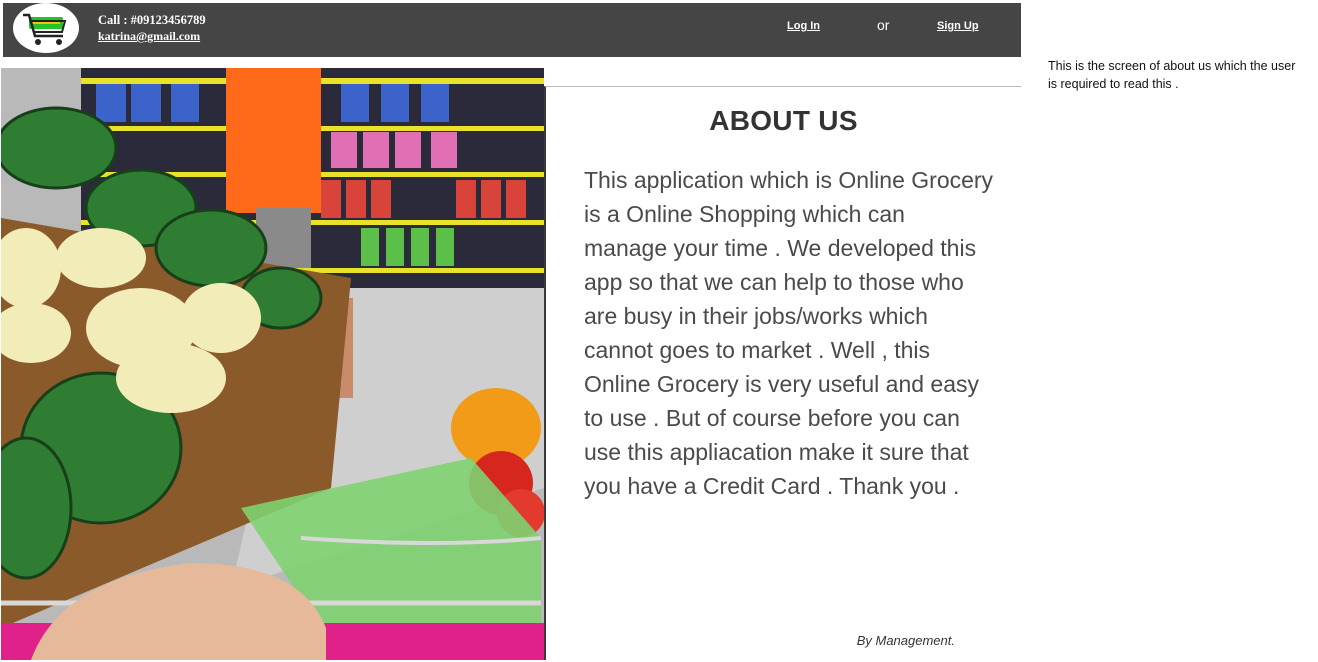 The width and height of the screenshot is (1318, 662). I want to click on shopping-cart-icon, so click(45, 29).